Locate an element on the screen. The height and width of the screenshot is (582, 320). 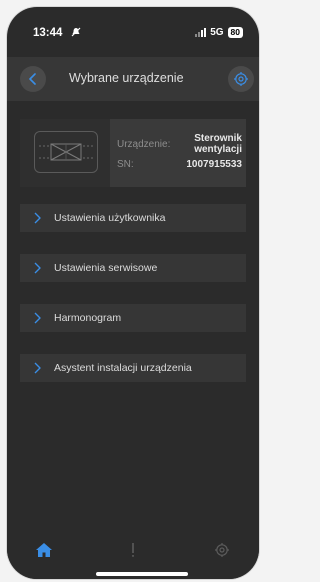
device-name-line1: Sterownik is located at coordinates (218, 138).